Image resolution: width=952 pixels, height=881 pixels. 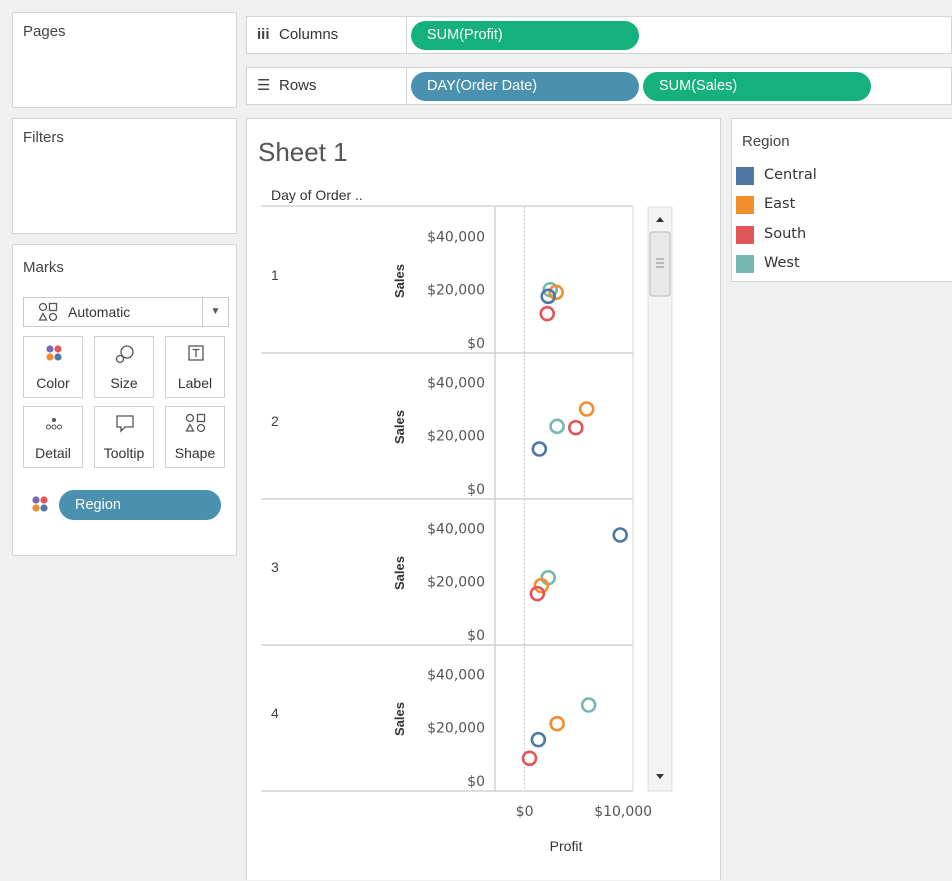 I want to click on color-field-icon, so click(x=40, y=504).